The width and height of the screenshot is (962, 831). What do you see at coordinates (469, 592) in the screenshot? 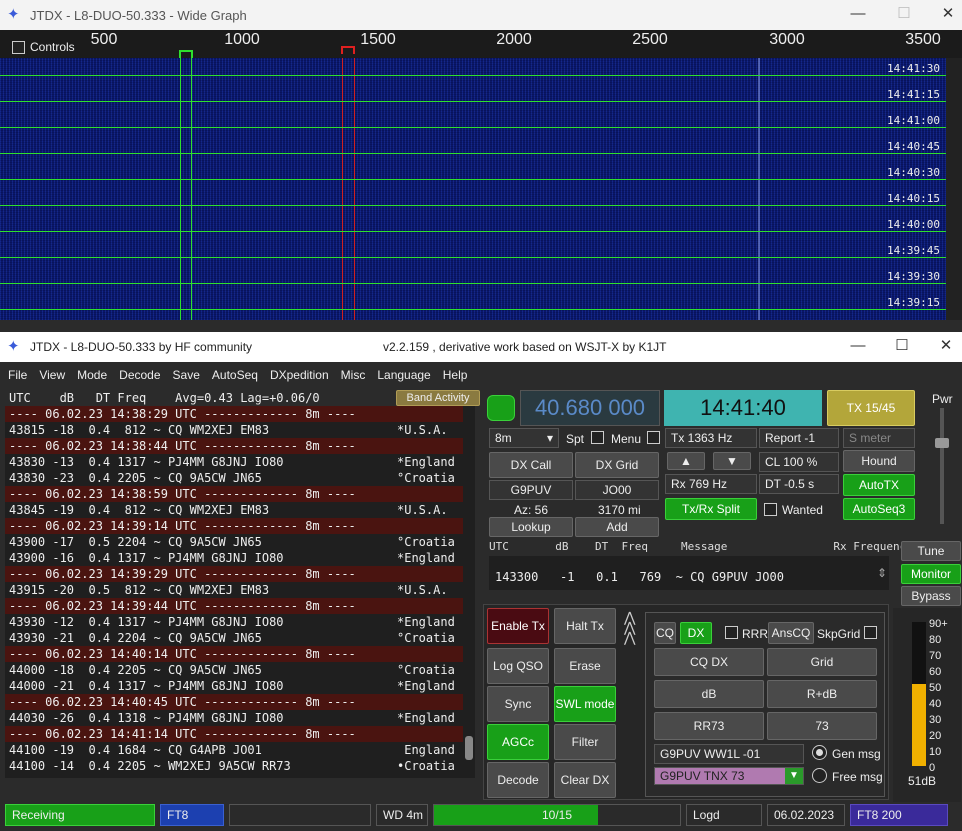
I see `decode-scrollbar` at bounding box center [469, 592].